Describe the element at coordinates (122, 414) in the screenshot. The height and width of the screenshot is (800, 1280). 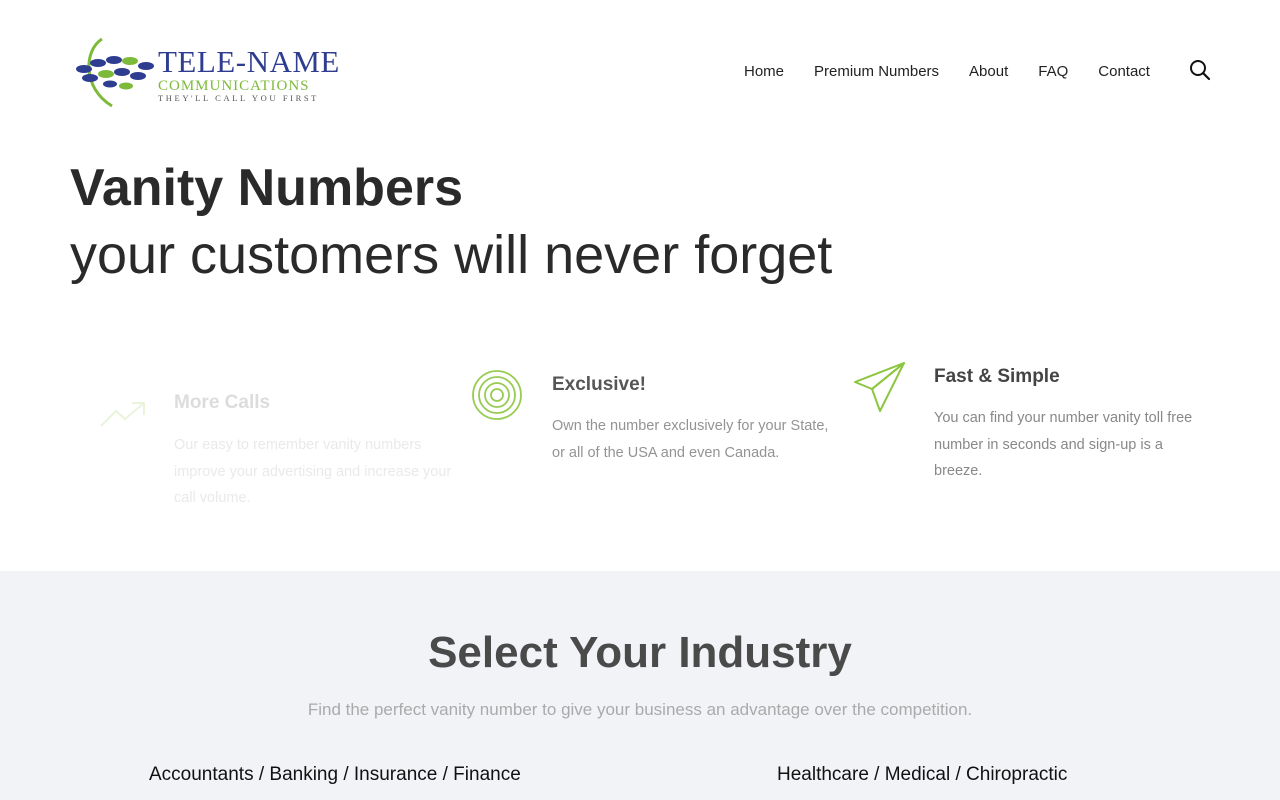
I see `trending-up-icon` at that location.